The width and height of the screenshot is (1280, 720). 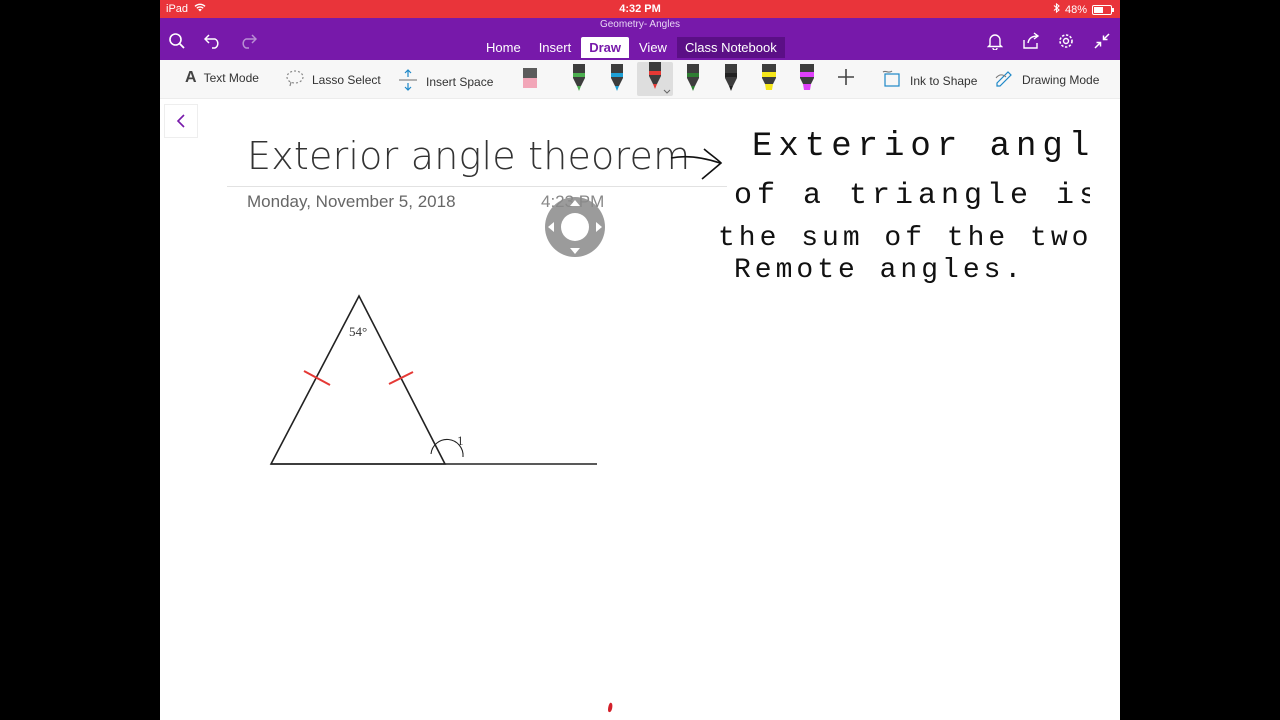 I want to click on search-icon, so click(x=177, y=41).